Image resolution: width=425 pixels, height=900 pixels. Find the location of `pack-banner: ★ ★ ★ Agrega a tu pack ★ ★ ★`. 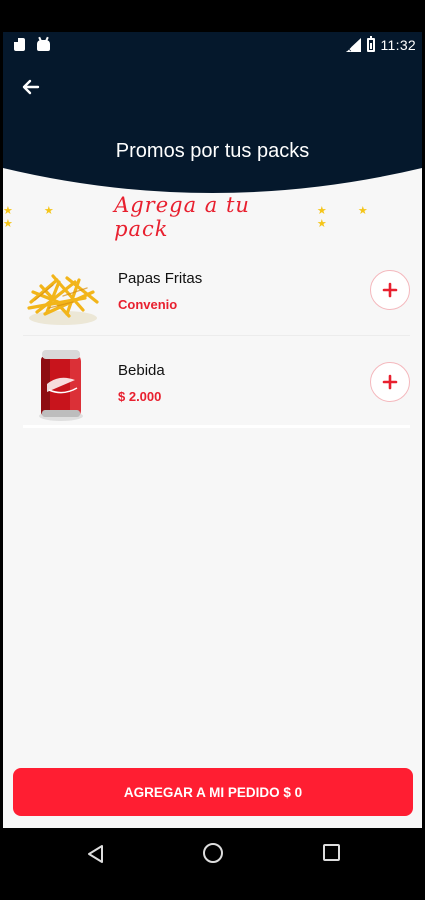

pack-banner: ★ ★ ★ Agrega a tu pack ★ ★ ★ is located at coordinates (212, 217).